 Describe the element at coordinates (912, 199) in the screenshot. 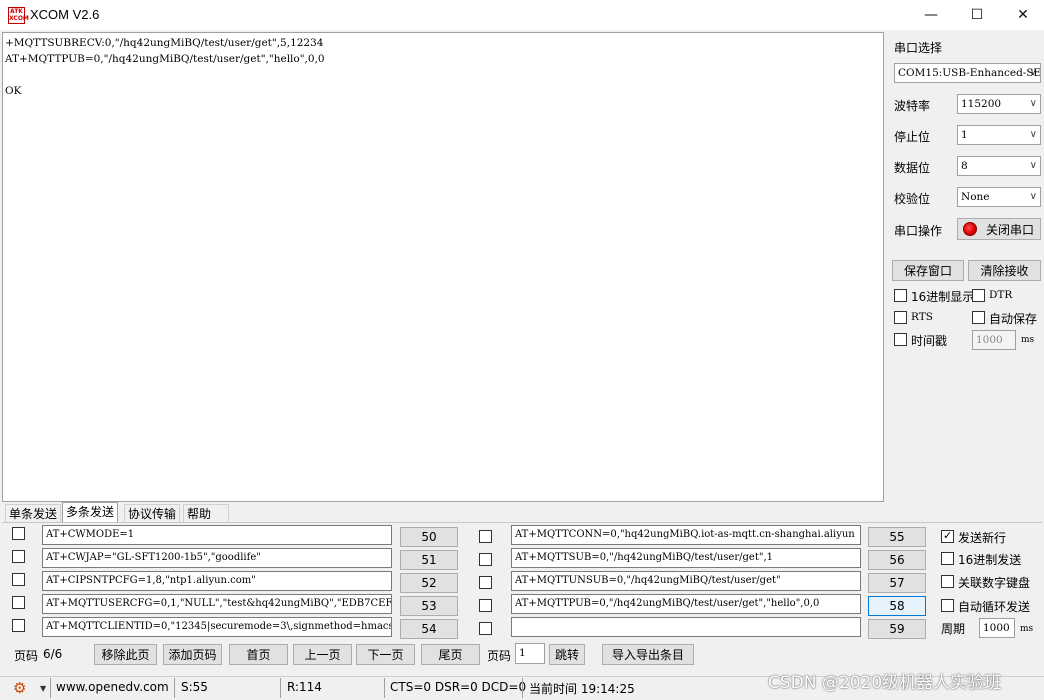

I see `parity-label: 校验位` at that location.